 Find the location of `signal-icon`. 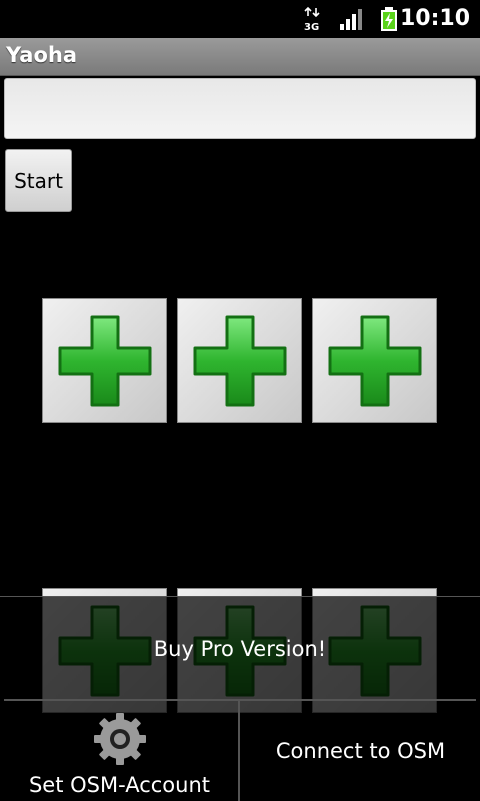

signal-icon is located at coordinates (351, 19).